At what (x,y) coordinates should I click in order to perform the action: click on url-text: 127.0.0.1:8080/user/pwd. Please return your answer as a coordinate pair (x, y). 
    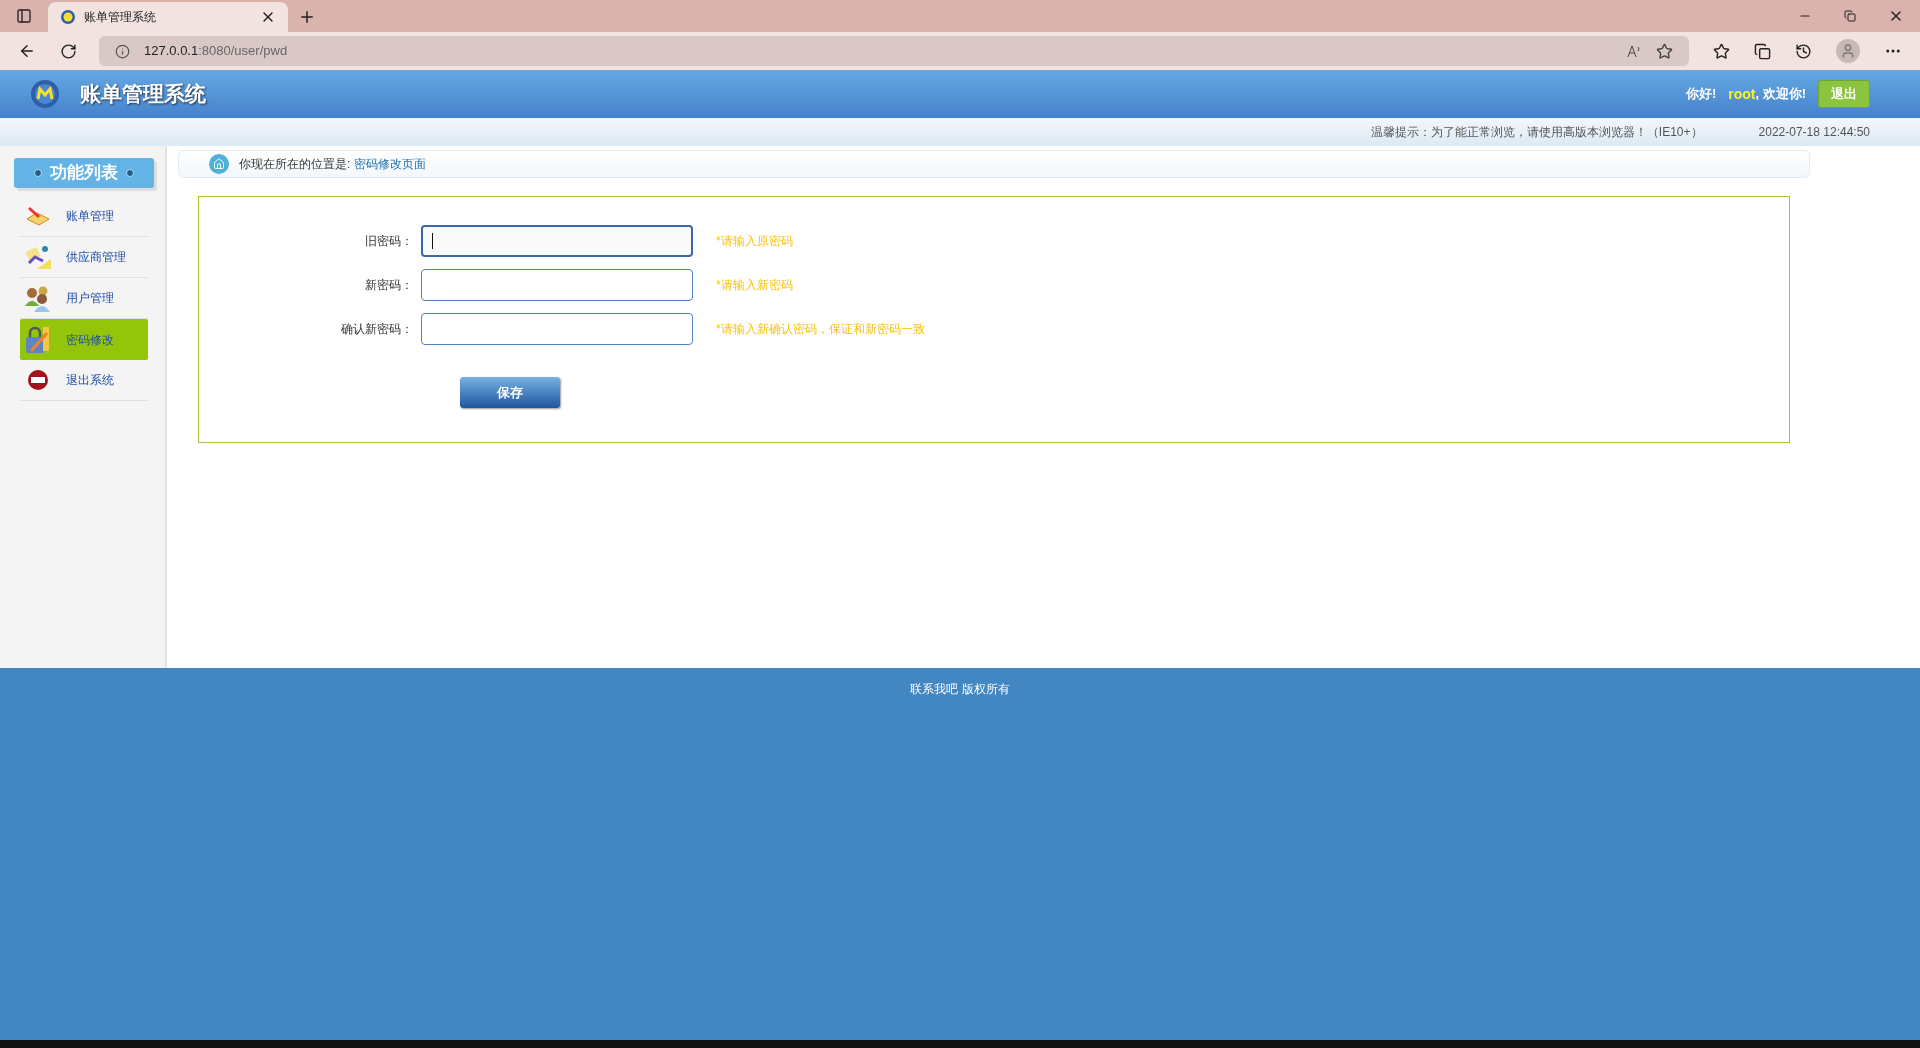
    Looking at the image, I should click on (216, 51).